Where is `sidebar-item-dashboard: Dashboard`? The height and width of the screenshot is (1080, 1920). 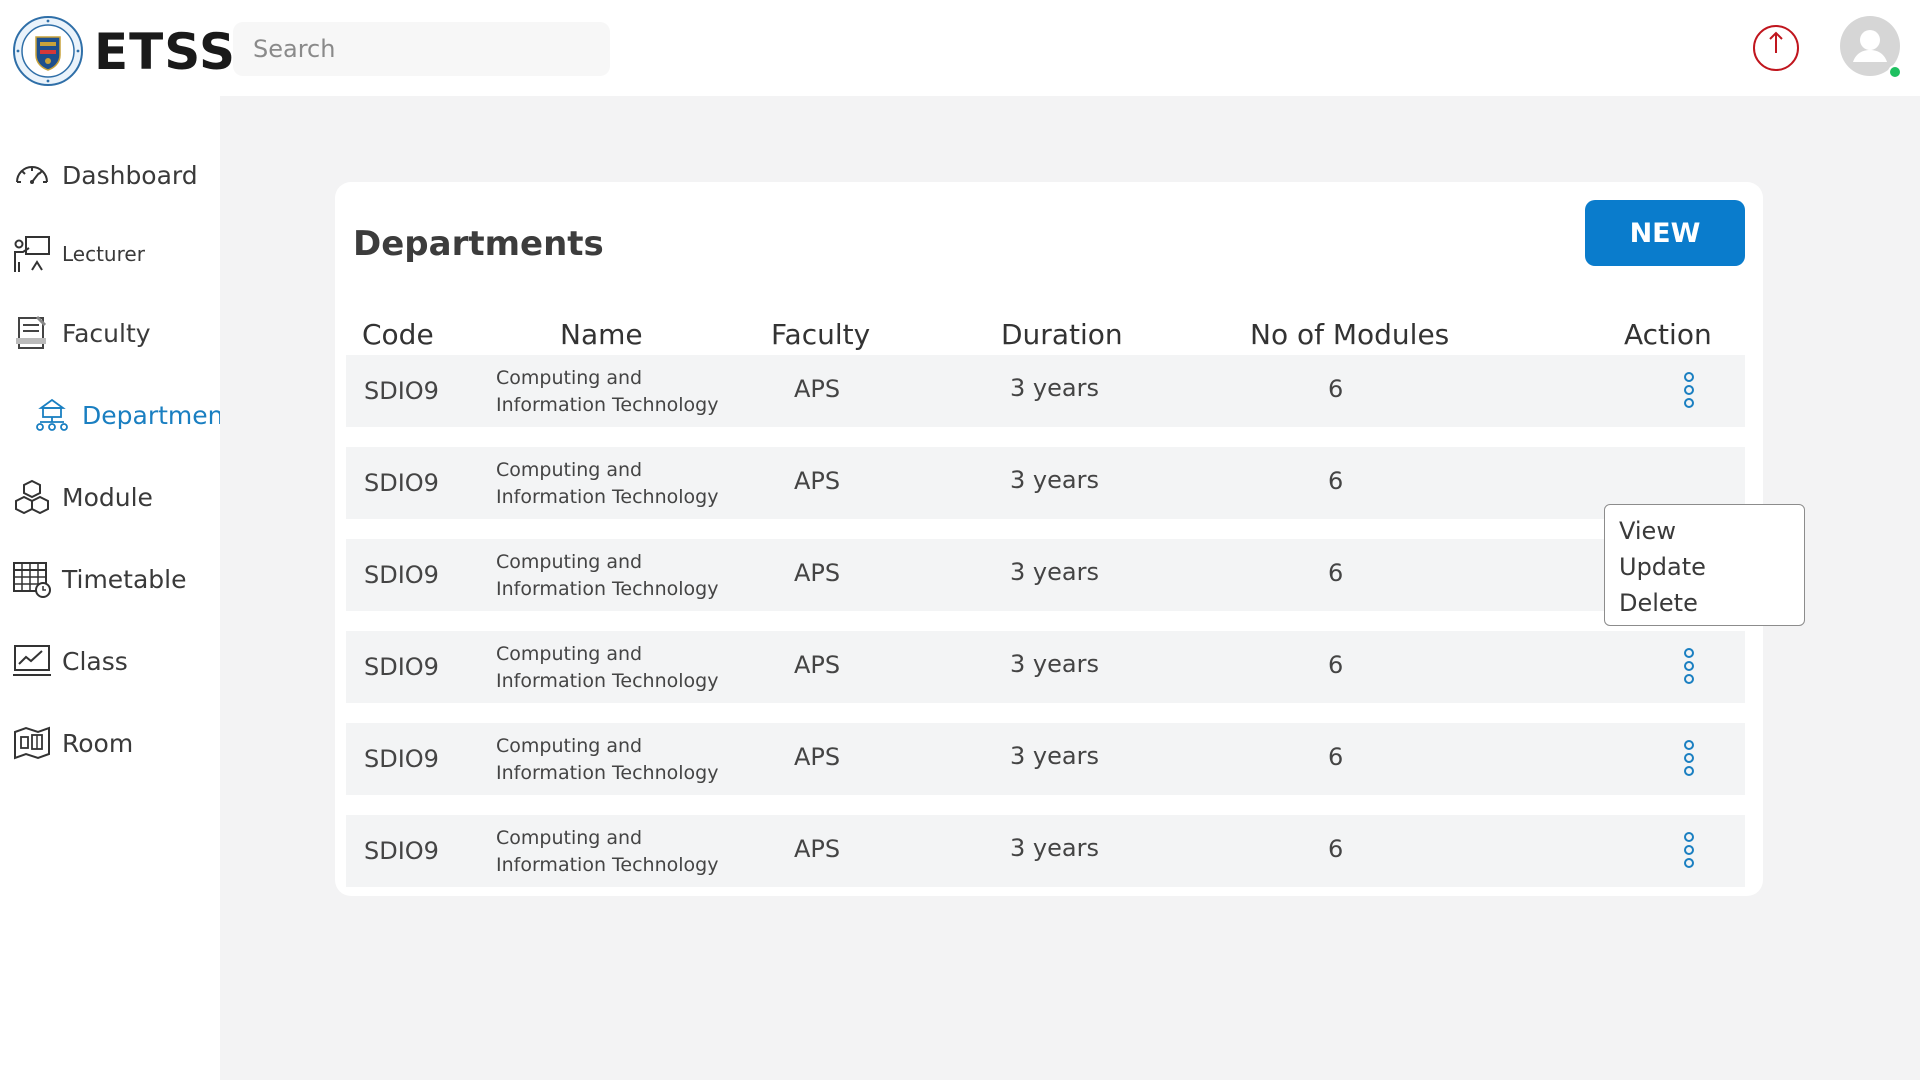 sidebar-item-dashboard: Dashboard is located at coordinates (114, 175).